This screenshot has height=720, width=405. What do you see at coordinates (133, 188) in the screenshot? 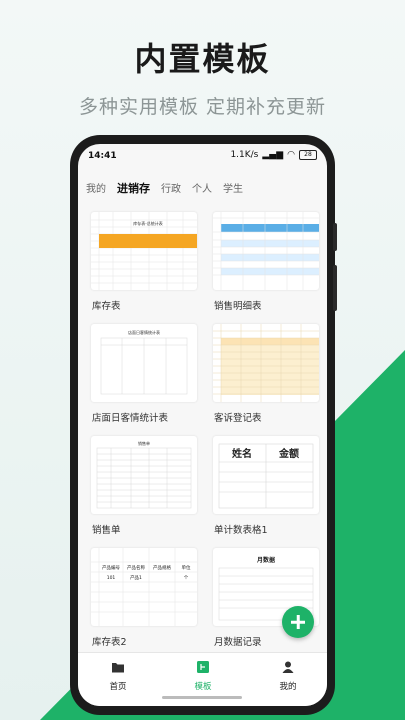
I see `tab-inventory: 进销存` at bounding box center [133, 188].